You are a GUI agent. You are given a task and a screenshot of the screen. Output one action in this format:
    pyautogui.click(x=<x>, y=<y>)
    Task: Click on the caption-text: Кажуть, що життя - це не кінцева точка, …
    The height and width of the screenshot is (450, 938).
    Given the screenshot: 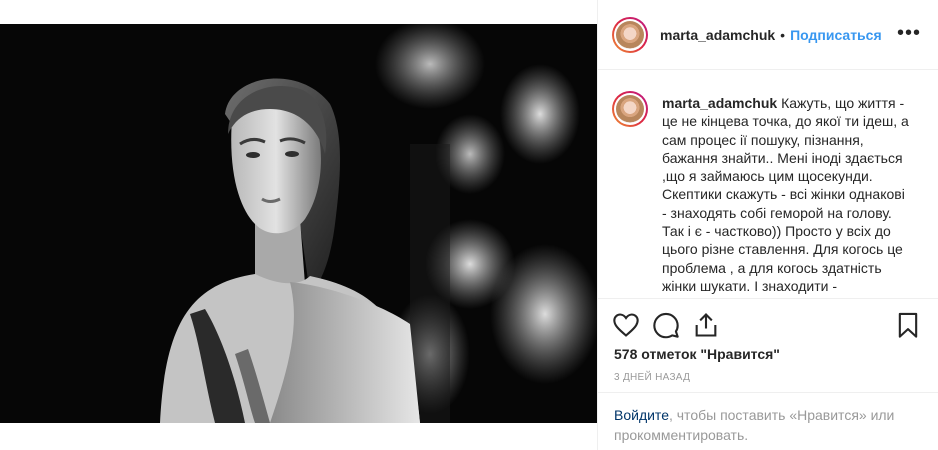 What is the action you would take?
    pyautogui.click(x=785, y=194)
    